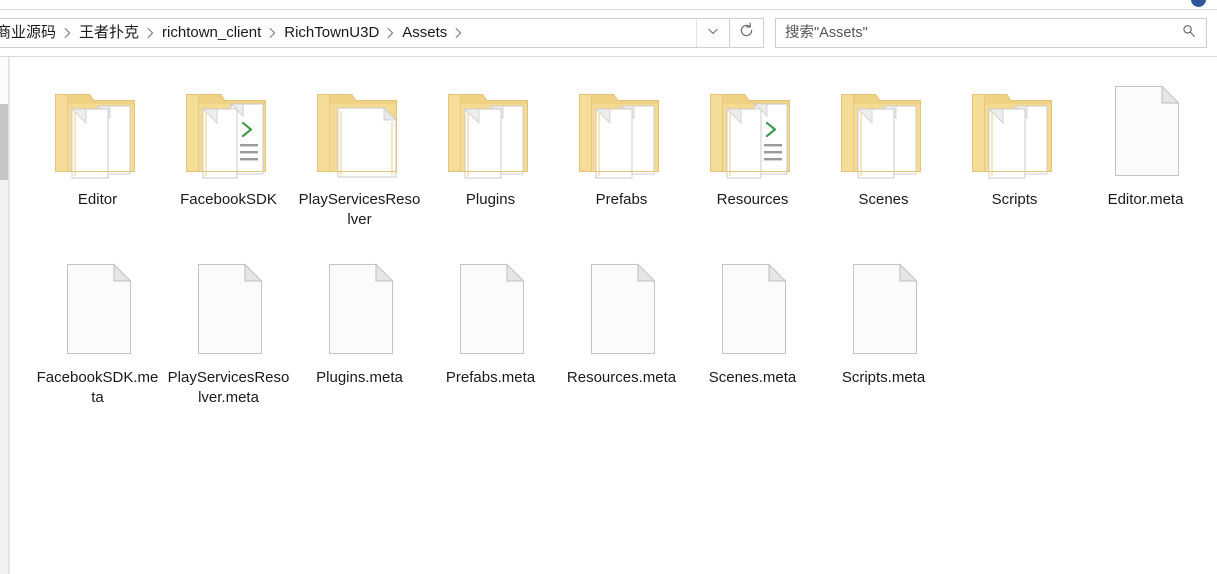  I want to click on scrollbar-thumb, so click(4, 142).